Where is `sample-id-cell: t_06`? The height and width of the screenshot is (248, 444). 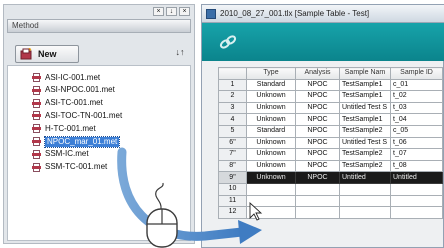 sample-id-cell: t_06 is located at coordinates (416, 143).